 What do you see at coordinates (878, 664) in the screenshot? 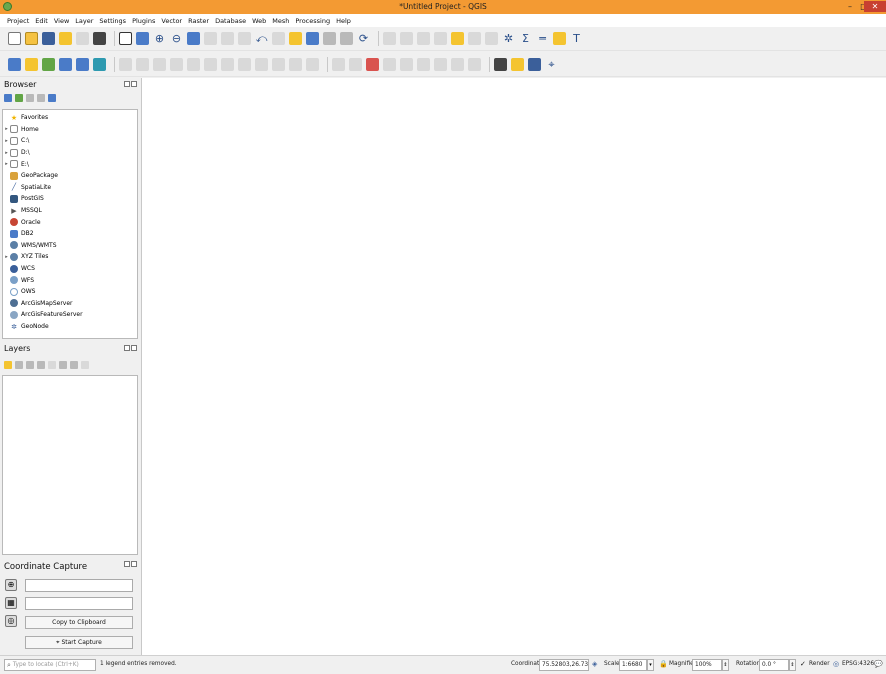
I see `messages-icon: 💬` at bounding box center [878, 664].